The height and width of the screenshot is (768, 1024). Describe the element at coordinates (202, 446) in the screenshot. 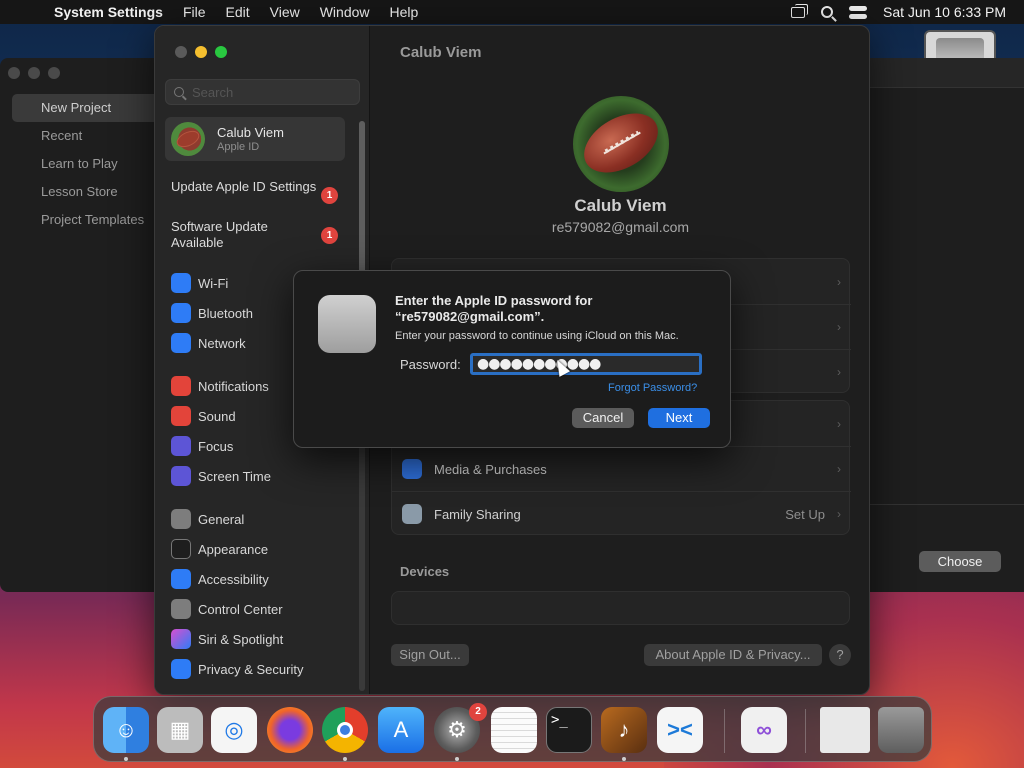

I see `sidebar-item-focus: Focus` at that location.